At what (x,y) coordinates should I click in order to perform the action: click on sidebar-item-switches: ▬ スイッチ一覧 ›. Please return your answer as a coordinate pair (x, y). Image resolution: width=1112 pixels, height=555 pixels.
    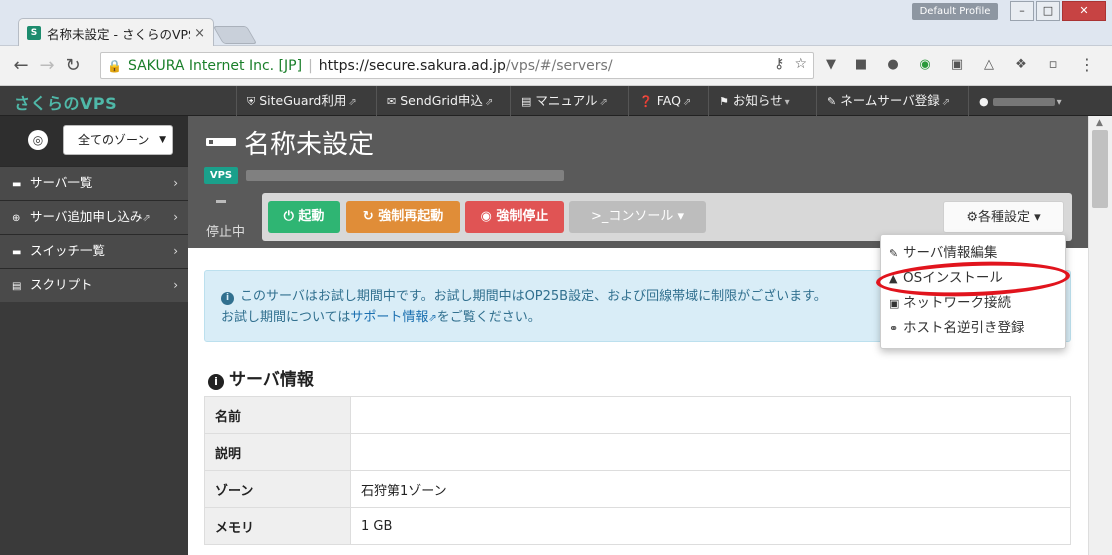
    Looking at the image, I should click on (94, 251).